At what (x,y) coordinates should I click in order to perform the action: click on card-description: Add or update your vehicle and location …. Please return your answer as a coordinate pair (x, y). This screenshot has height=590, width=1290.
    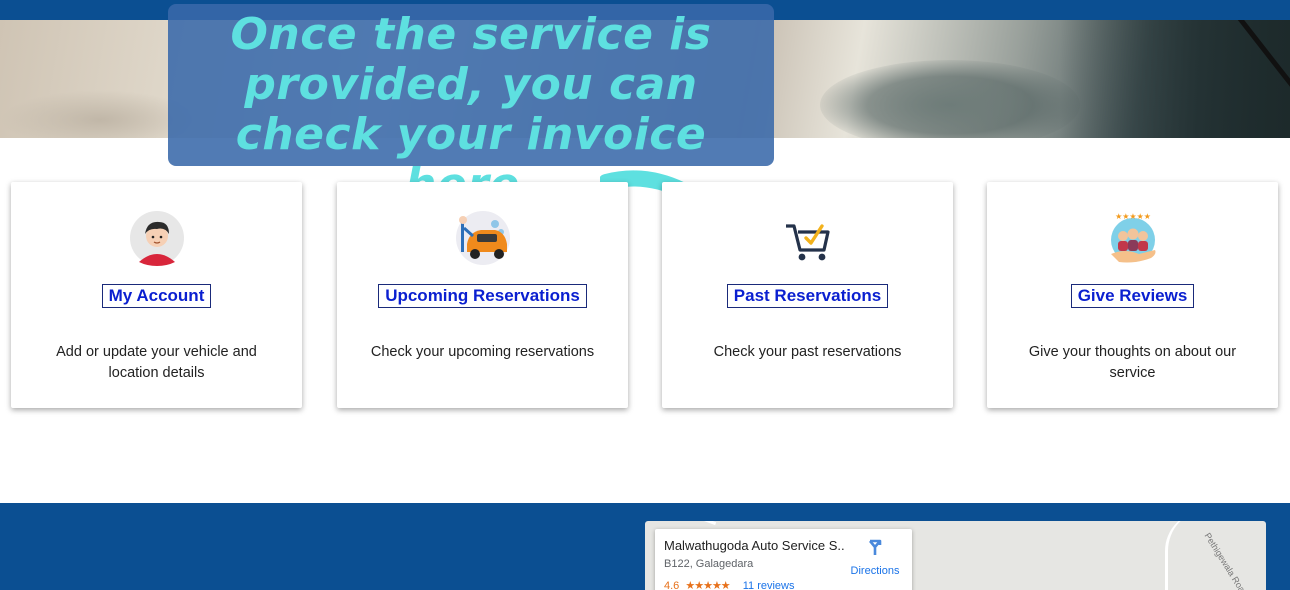
    Looking at the image, I should click on (156, 362).